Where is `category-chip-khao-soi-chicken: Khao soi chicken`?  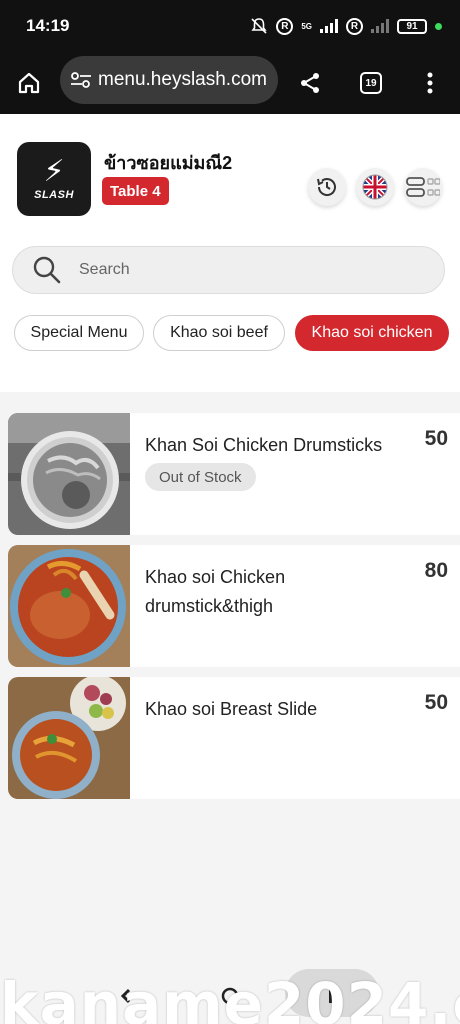 category-chip-khao-soi-chicken: Khao soi chicken is located at coordinates (372, 333).